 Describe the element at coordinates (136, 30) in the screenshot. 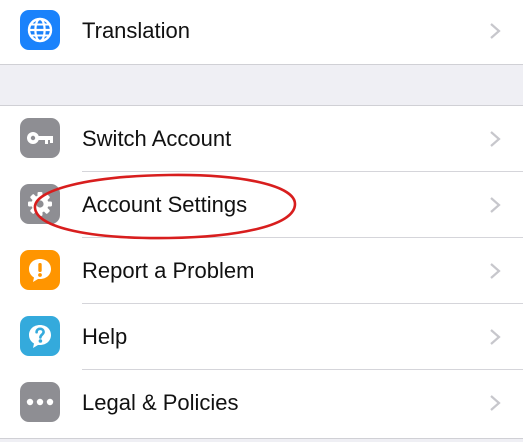

I see `menu-item-label: Translation` at that location.